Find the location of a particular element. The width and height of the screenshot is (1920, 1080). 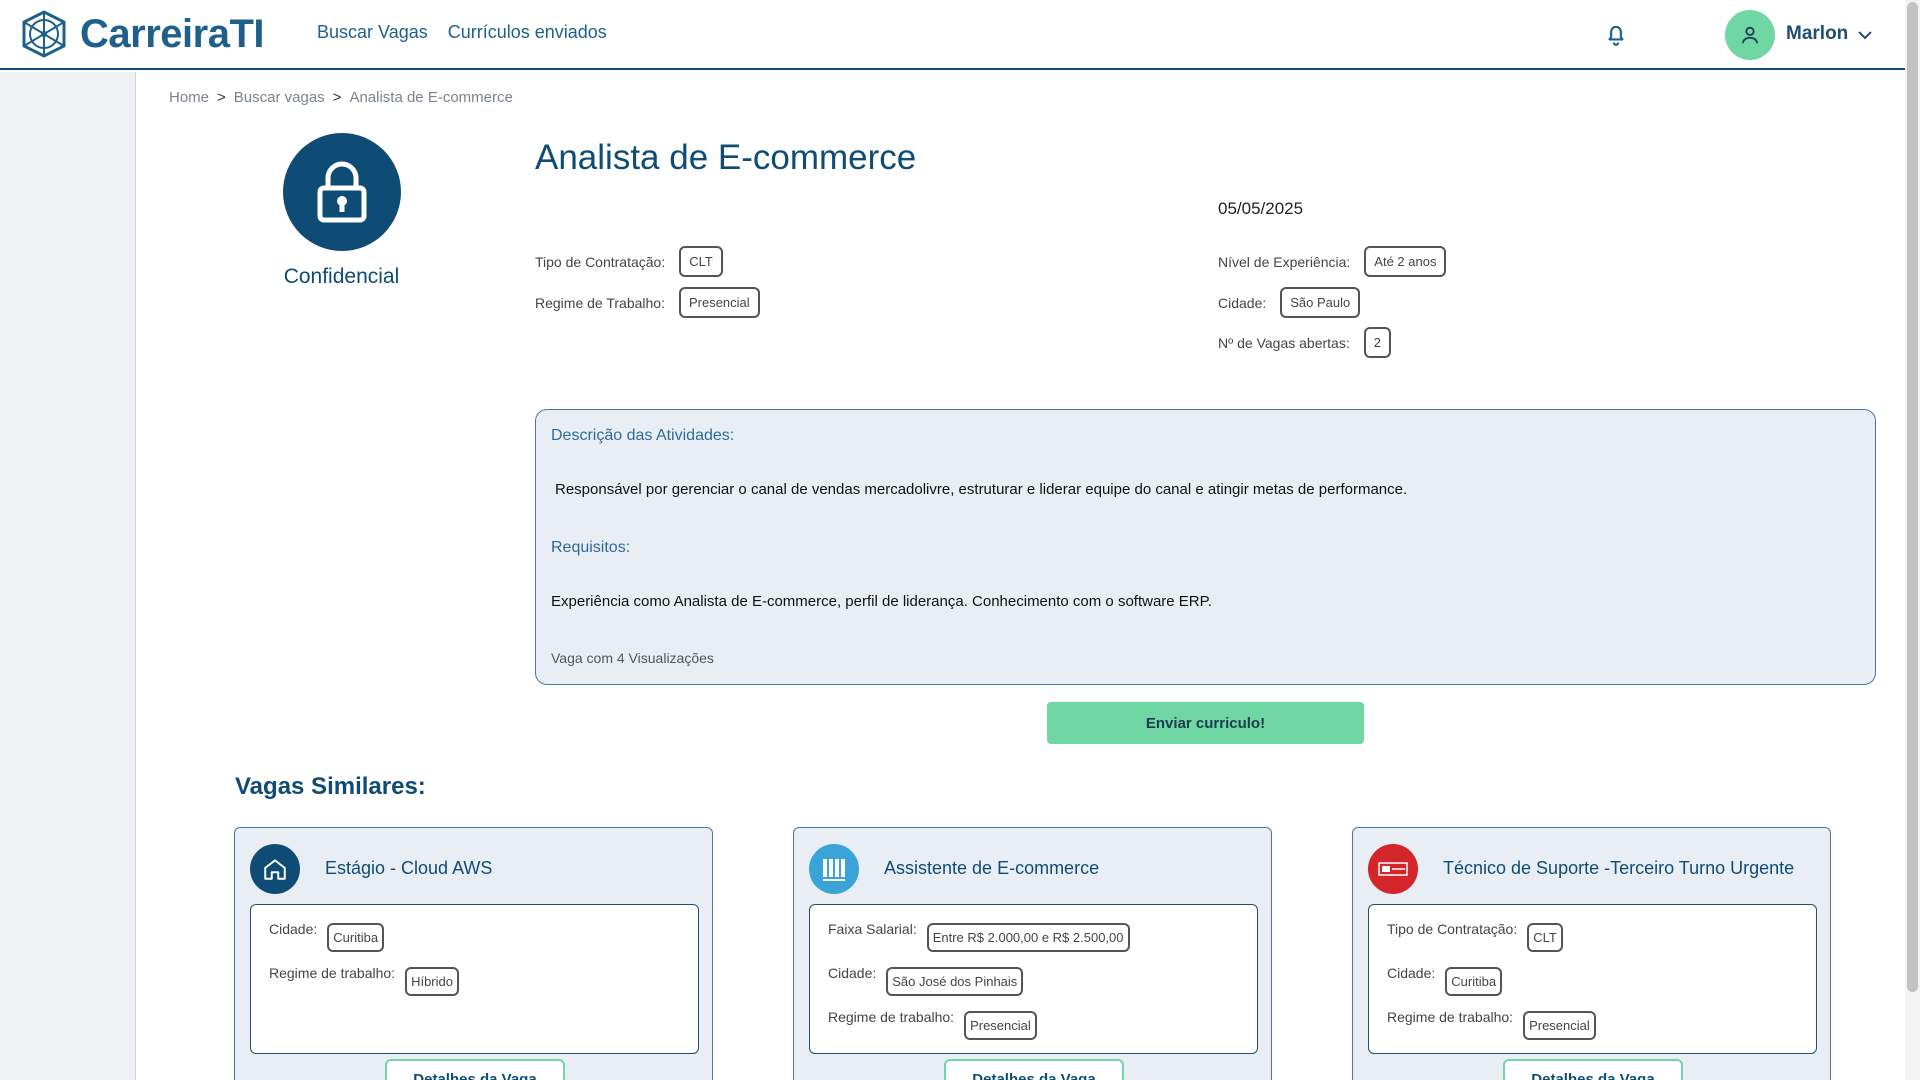

nav-buscar-vagas: Buscar Vagas is located at coordinates (372, 32).